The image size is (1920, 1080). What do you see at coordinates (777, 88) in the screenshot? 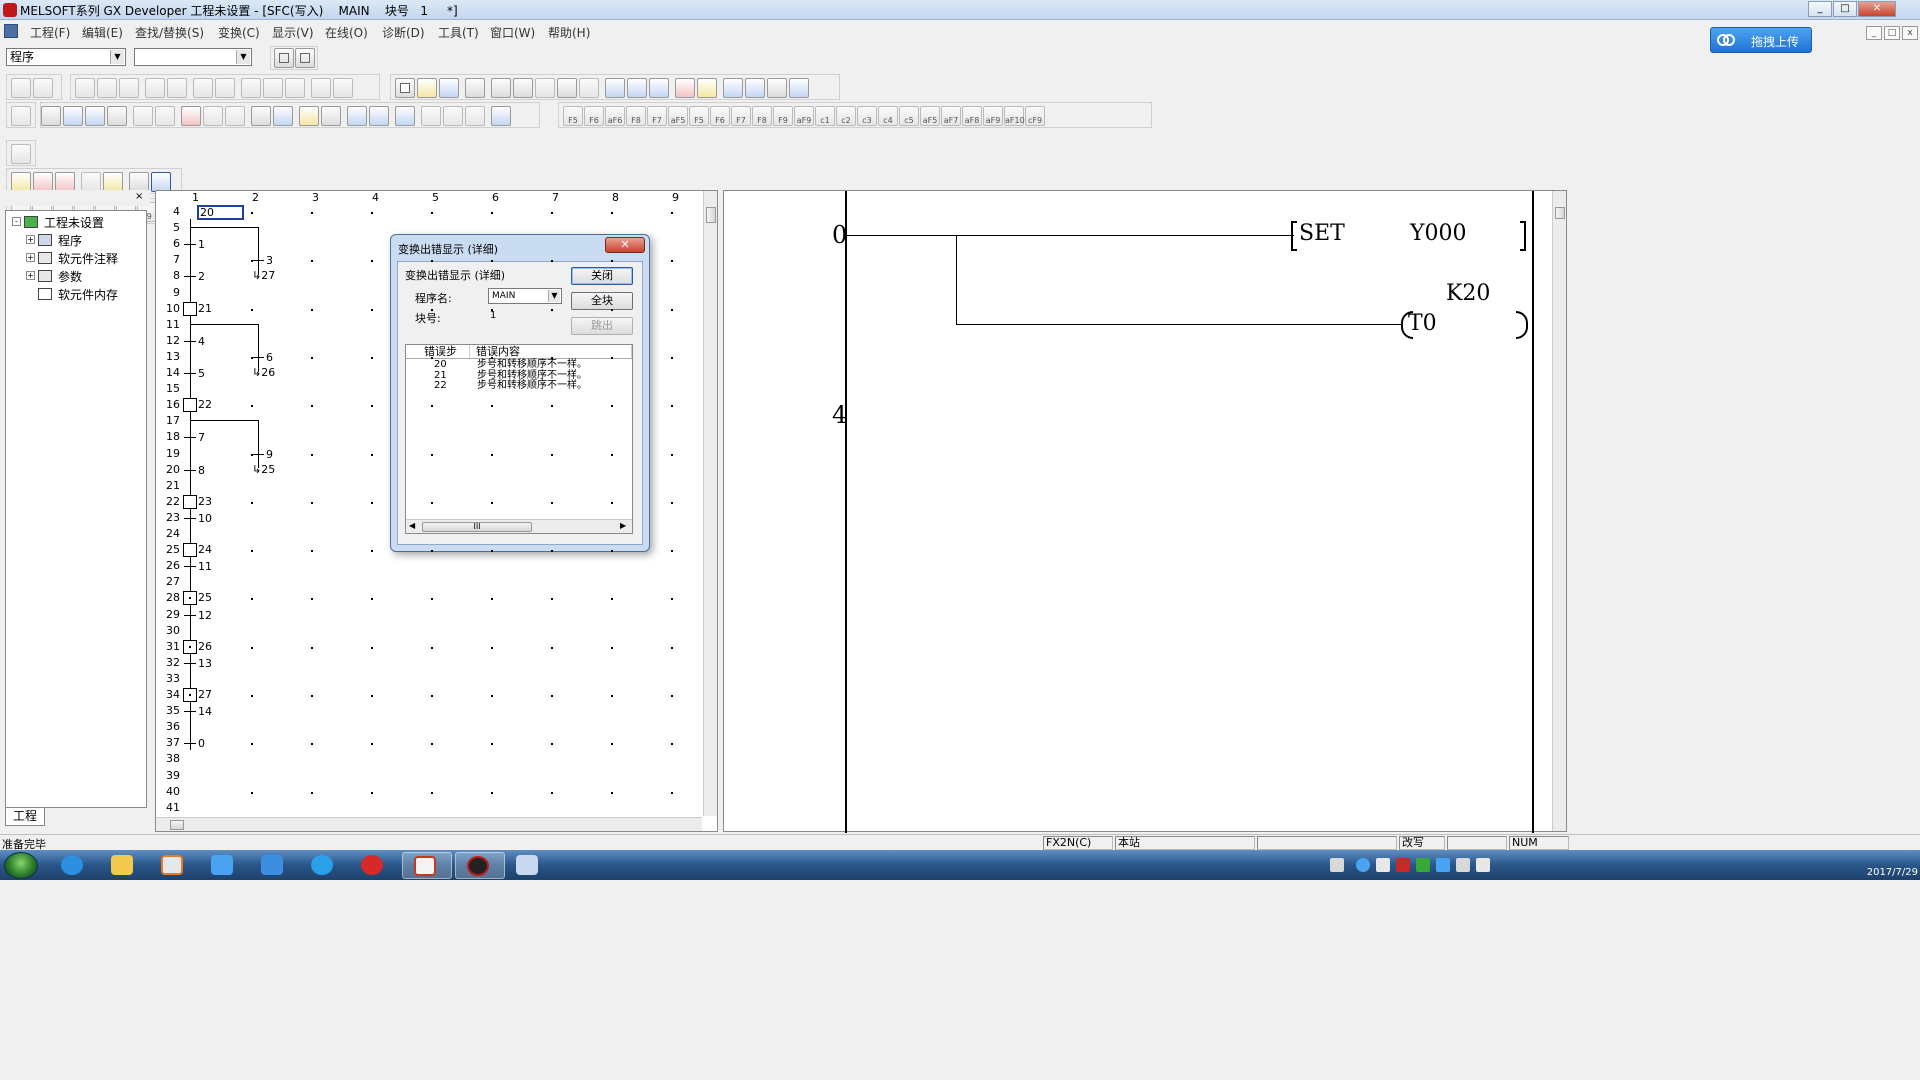
I see `window-icon` at bounding box center [777, 88].